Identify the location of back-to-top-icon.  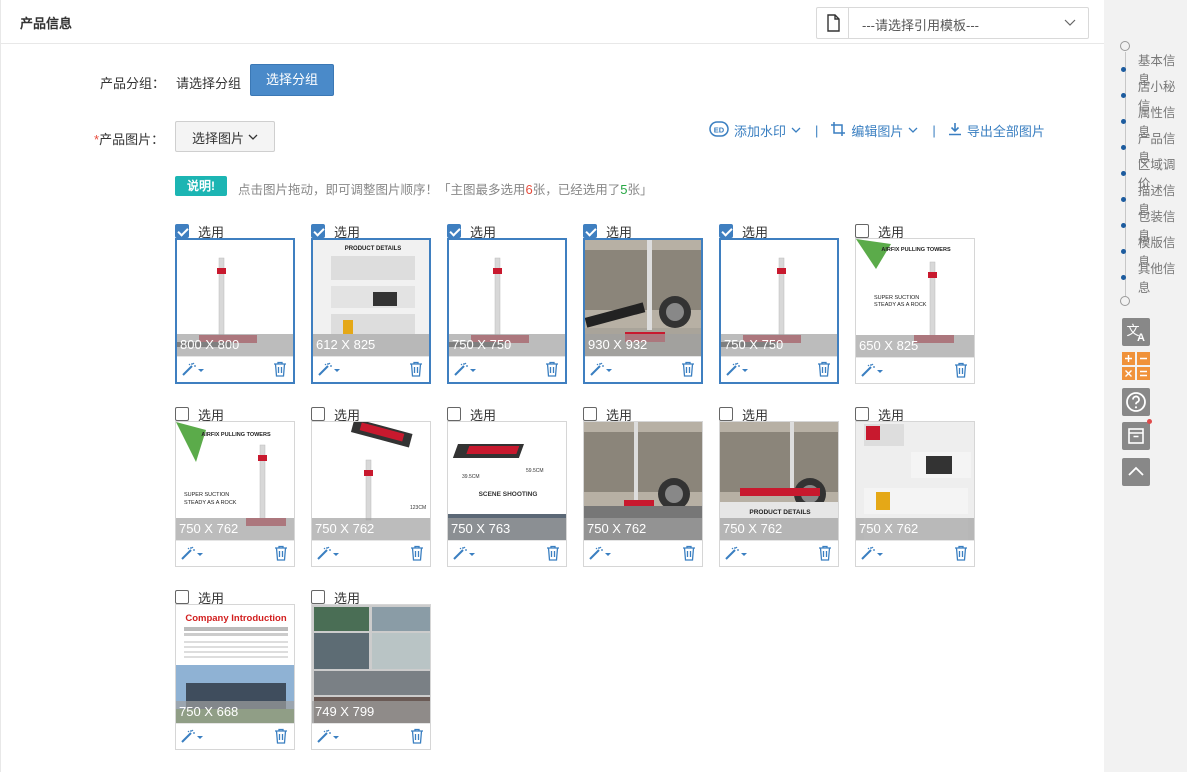
(1136, 472).